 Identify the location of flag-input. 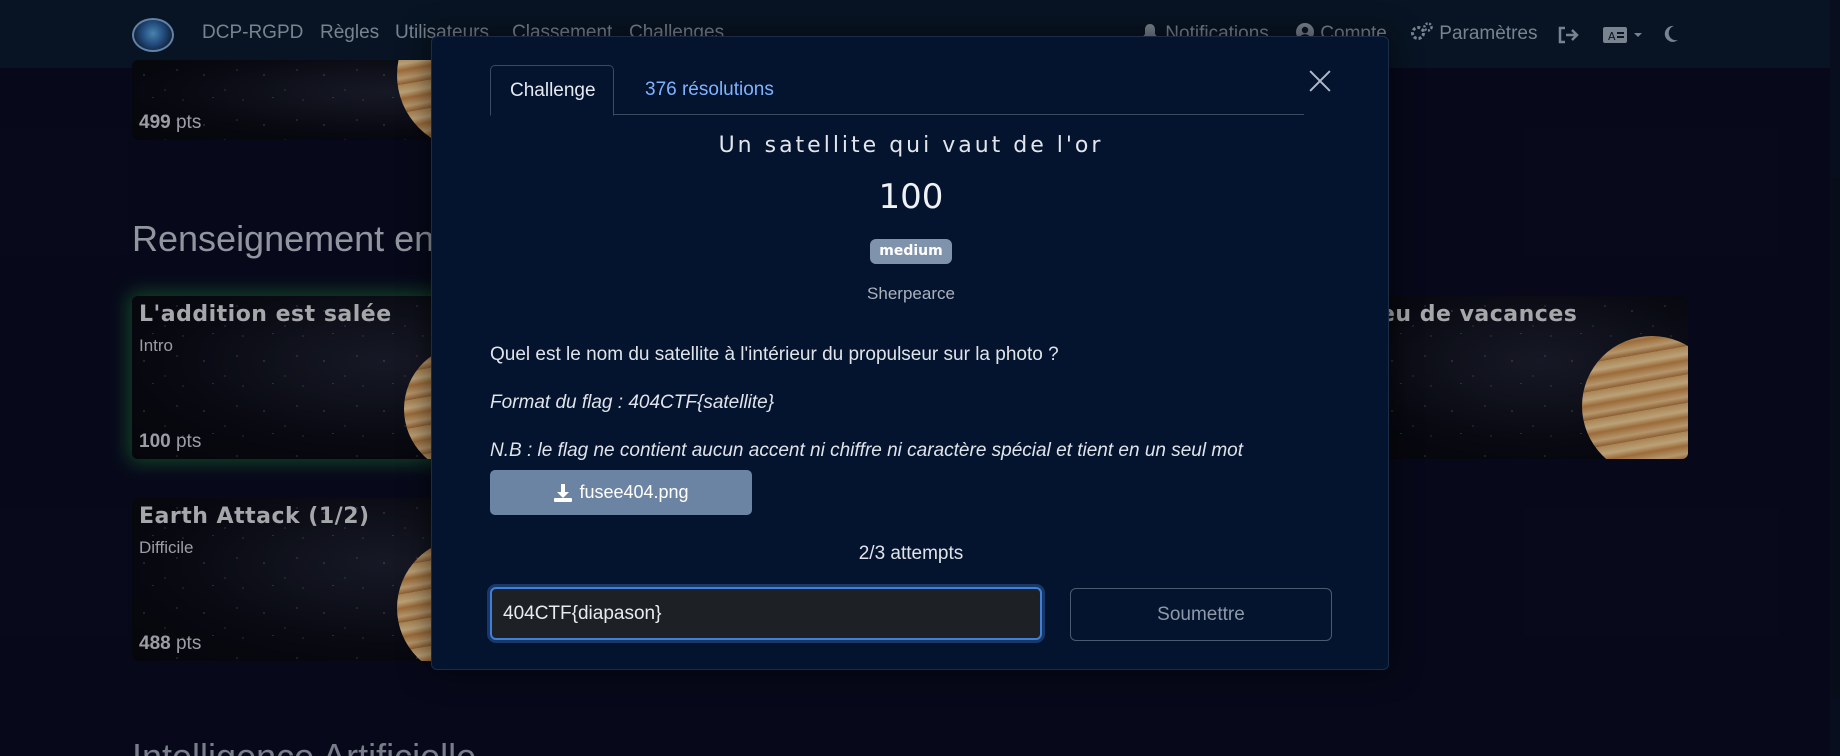
(766, 613).